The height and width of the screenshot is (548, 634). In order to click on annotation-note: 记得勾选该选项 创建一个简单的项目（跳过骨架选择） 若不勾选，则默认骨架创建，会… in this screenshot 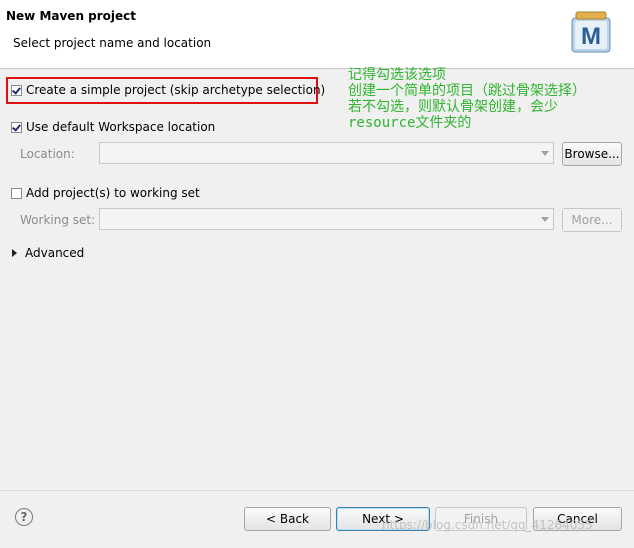, I will do `click(467, 99)`.